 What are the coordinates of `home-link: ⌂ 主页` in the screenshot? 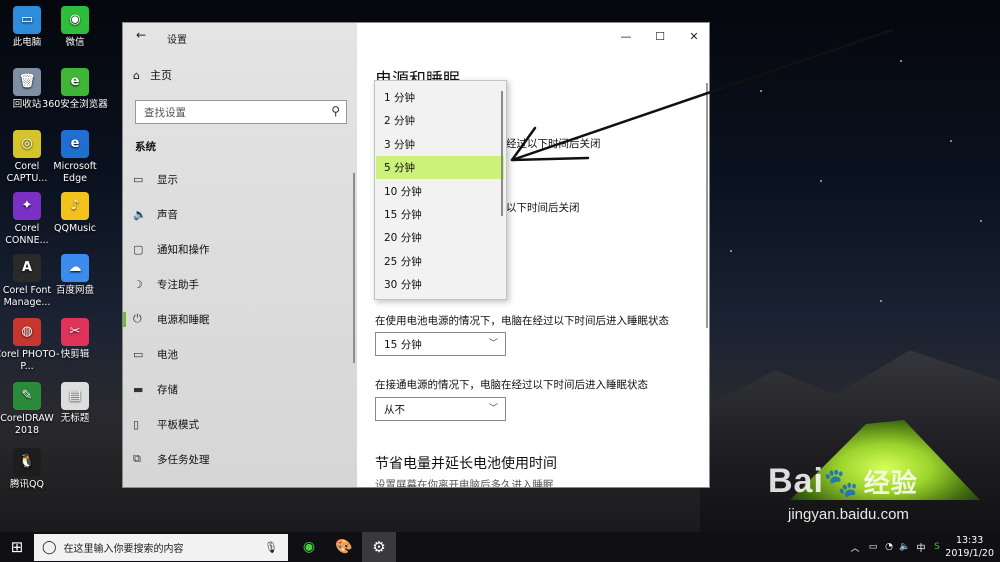 It's located at (152, 75).